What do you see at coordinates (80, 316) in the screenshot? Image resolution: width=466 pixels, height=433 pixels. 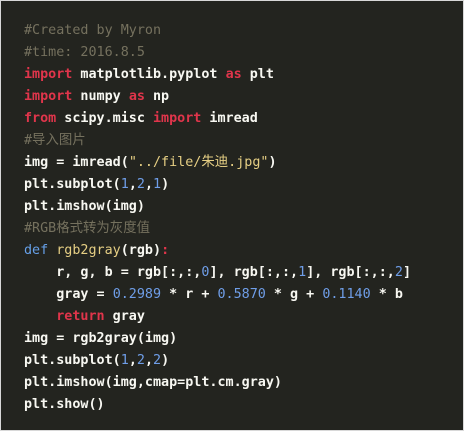 I see `keyword: return` at bounding box center [80, 316].